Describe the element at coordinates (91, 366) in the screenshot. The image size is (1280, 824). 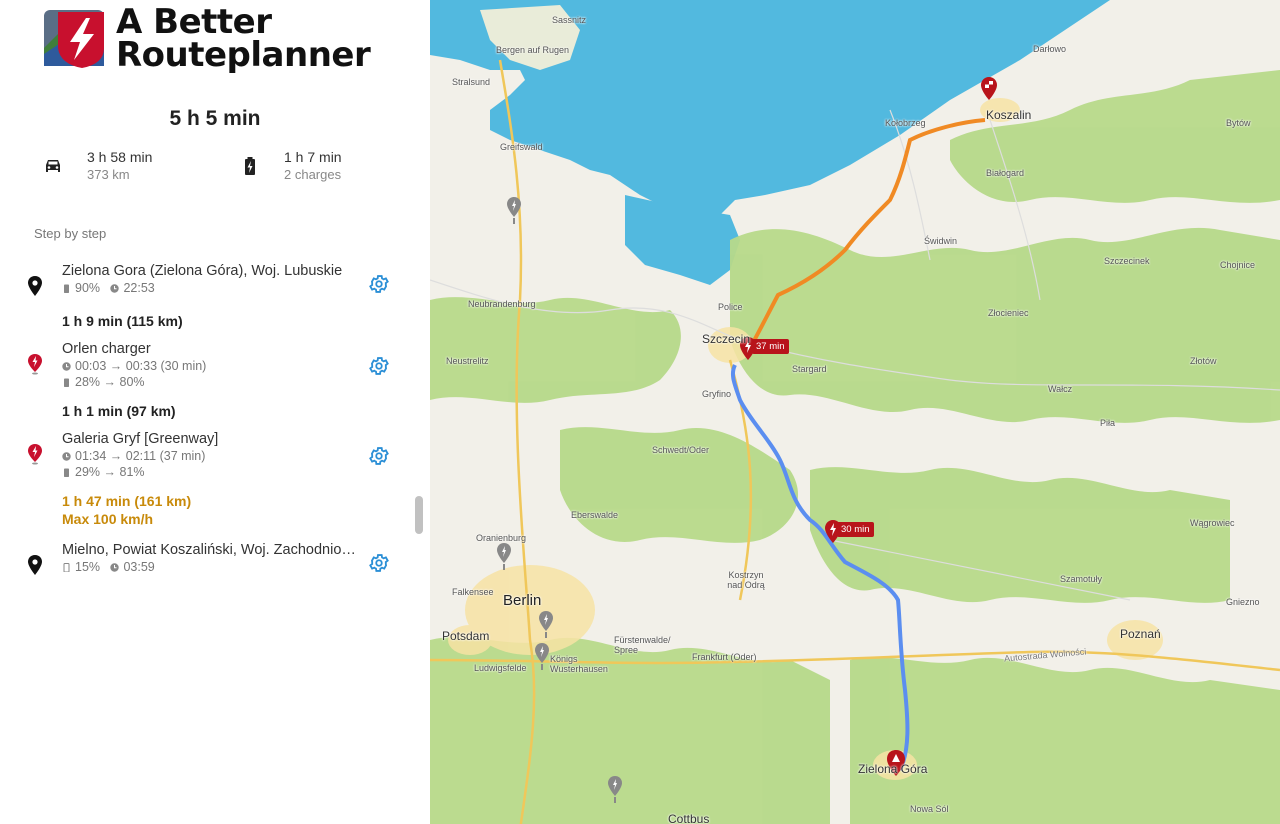
I see `step-arrive: 00:03` at that location.